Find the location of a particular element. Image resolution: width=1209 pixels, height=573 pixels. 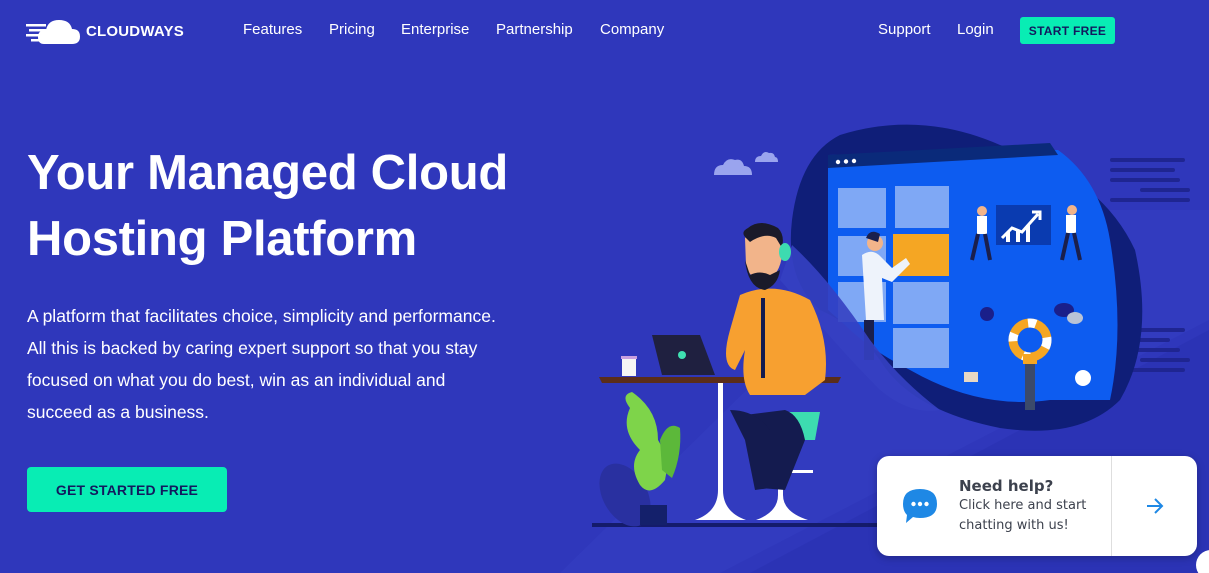

logo: CLOUDWAYS is located at coordinates (105, 31).